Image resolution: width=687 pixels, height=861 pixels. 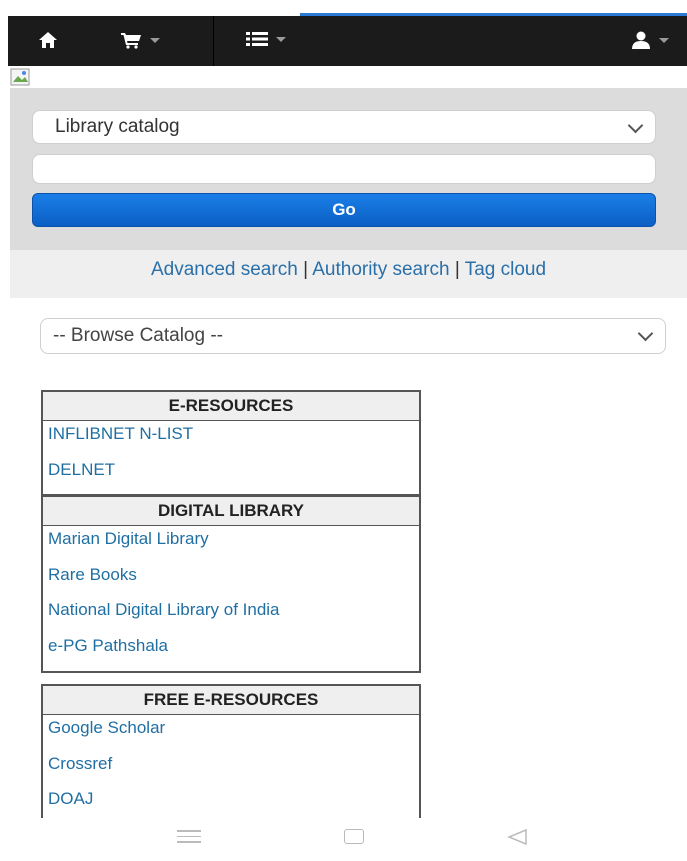 I want to click on box-heading: FREE E-RESOURCES, so click(x=231, y=700).